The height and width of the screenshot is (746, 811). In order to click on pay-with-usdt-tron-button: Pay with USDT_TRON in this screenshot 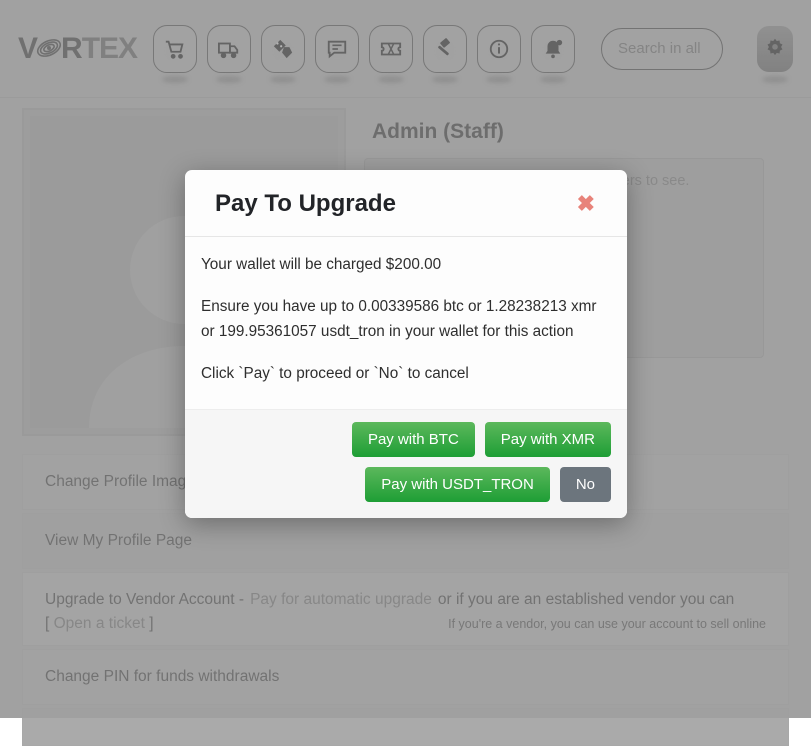, I will do `click(457, 484)`.